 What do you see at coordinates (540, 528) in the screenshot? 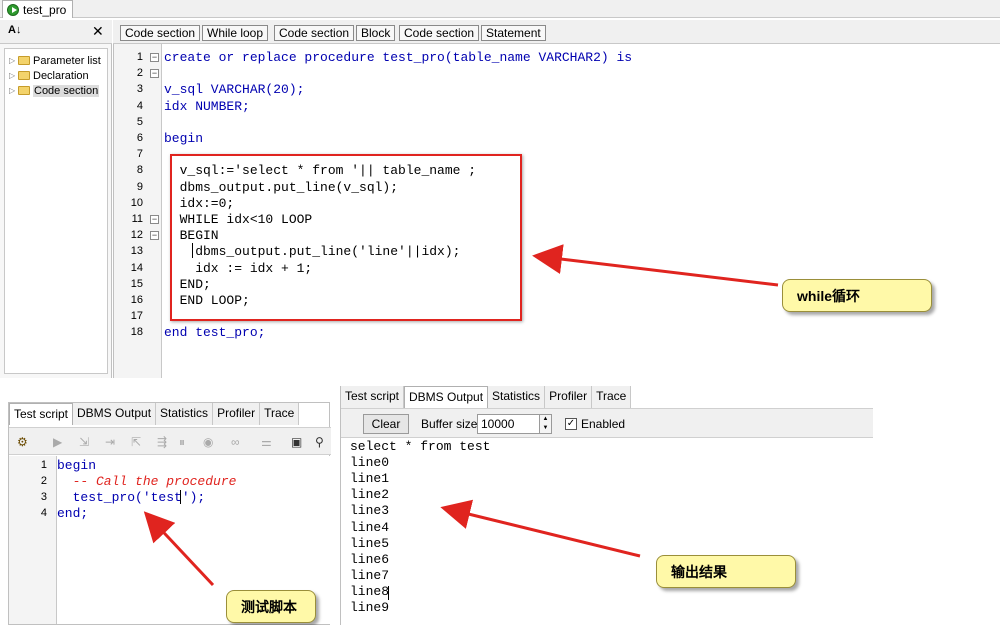
I see `arrow-output` at bounding box center [540, 528].